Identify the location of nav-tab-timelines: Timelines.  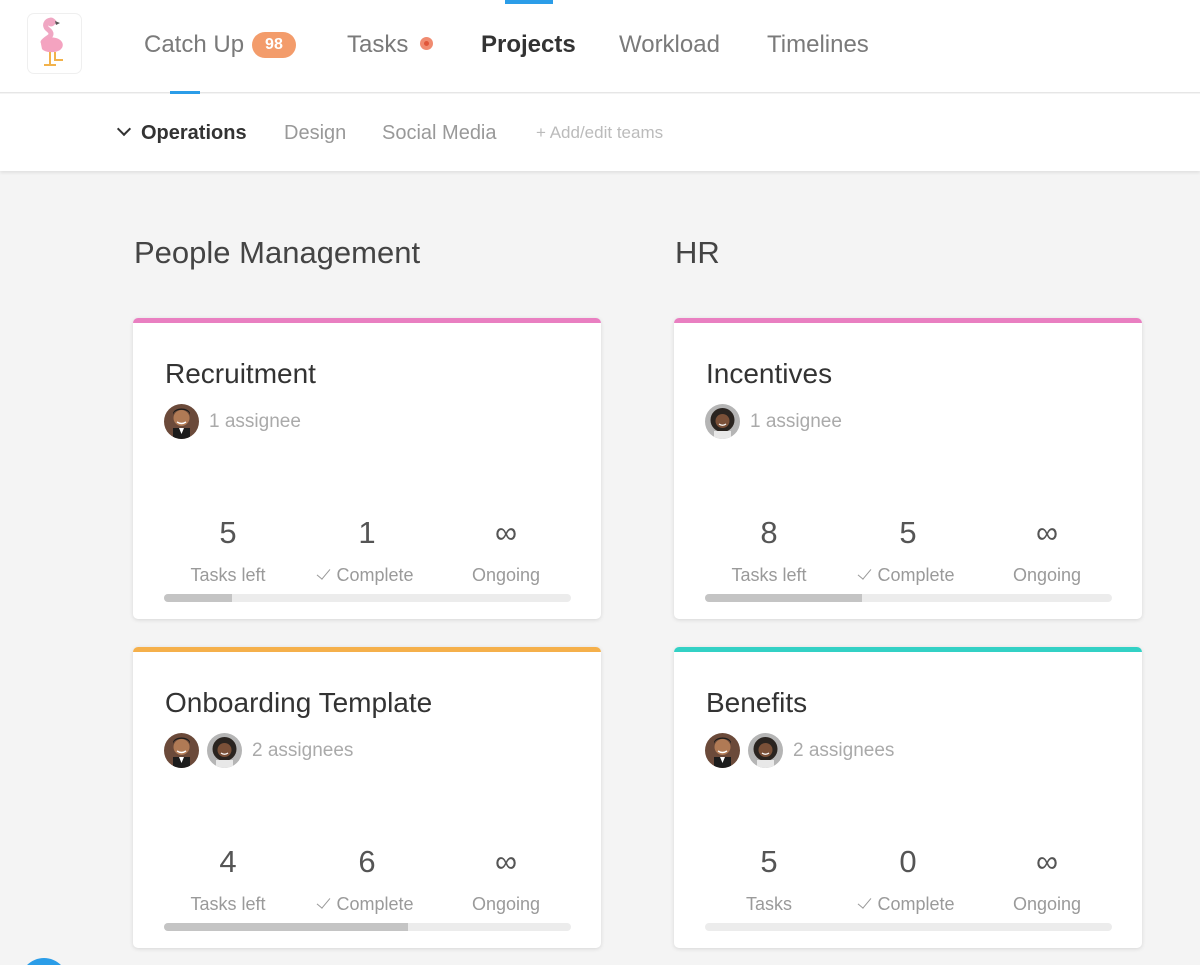
(818, 45).